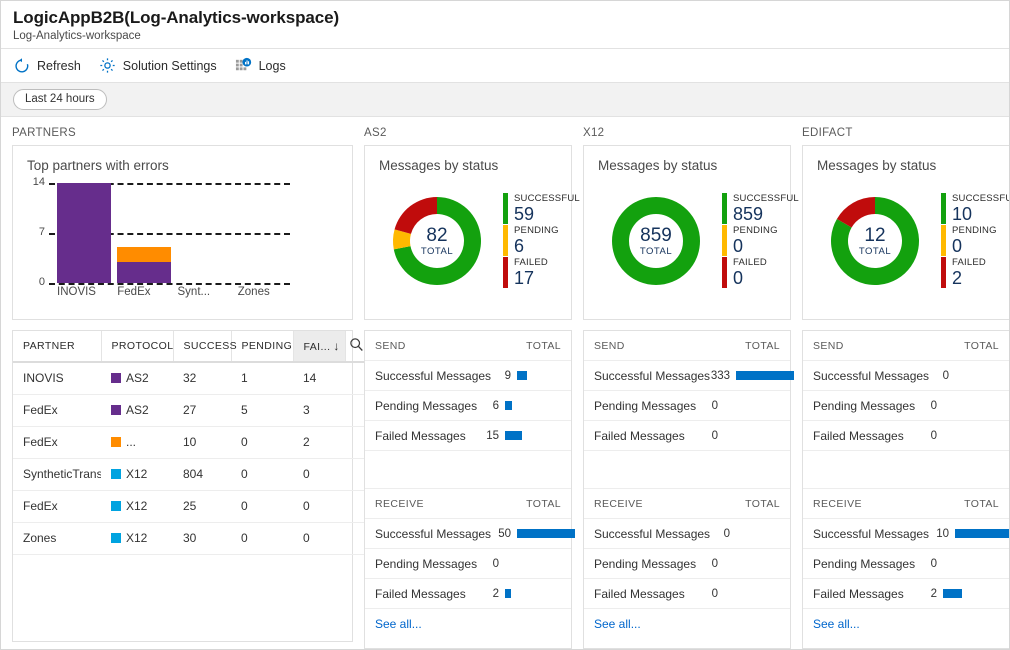  What do you see at coordinates (468, 436) in the screenshot?
I see `stat-row: Failed Messages 15` at bounding box center [468, 436].